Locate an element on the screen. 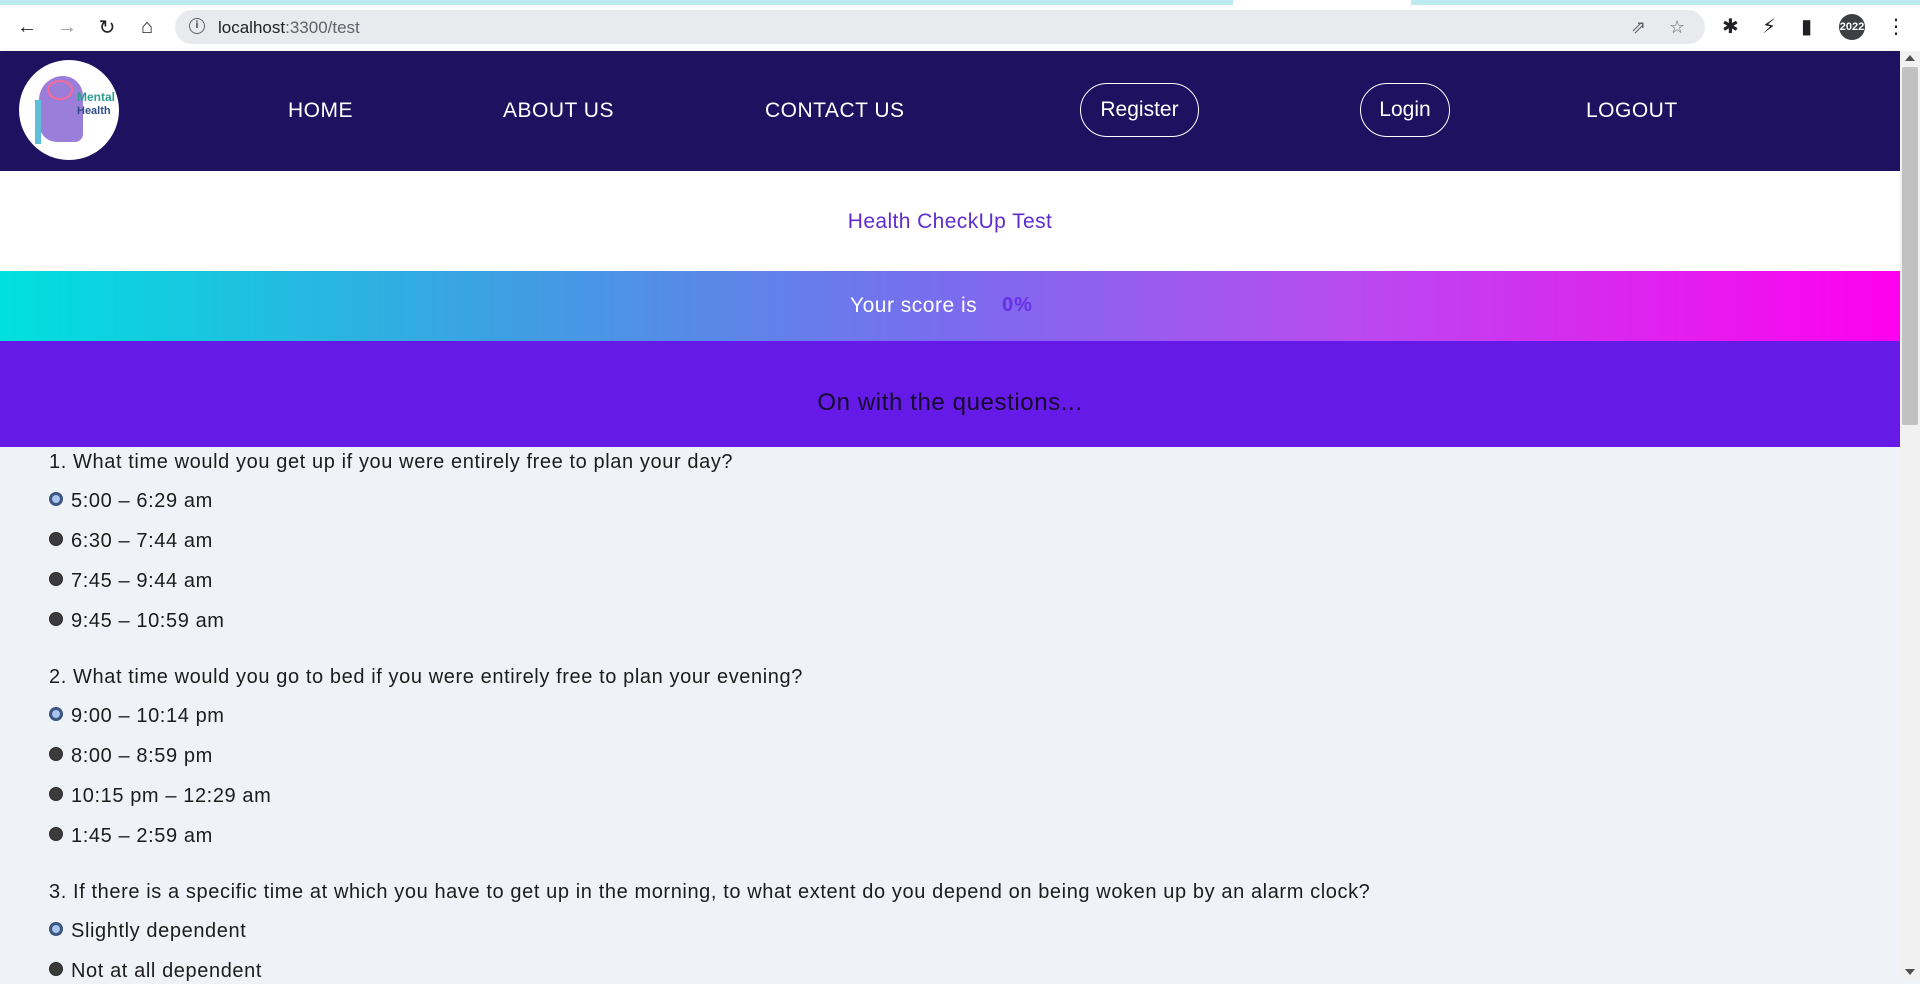 This screenshot has height=984, width=1920. option-label: 8:00 – 8:59 pm is located at coordinates (142, 755).